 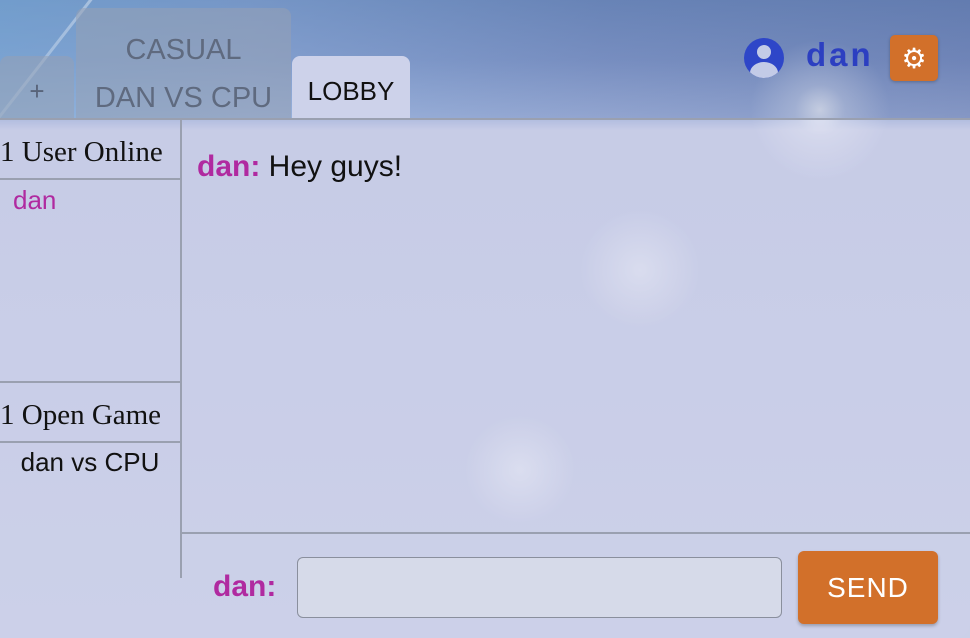 What do you see at coordinates (245, 586) in the screenshot?
I see `chat-input-label: dan:` at bounding box center [245, 586].